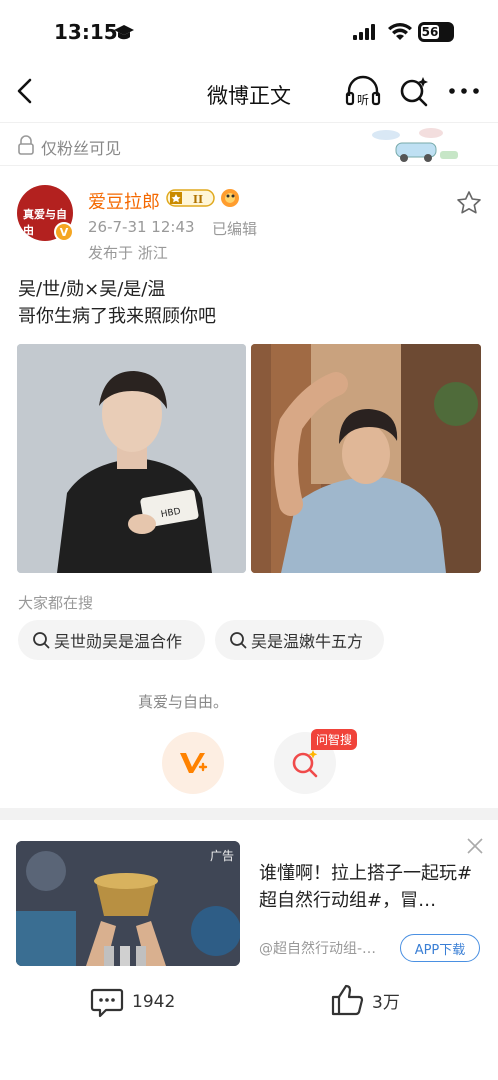  I want to click on edited-label: 已编辑, so click(234, 228).